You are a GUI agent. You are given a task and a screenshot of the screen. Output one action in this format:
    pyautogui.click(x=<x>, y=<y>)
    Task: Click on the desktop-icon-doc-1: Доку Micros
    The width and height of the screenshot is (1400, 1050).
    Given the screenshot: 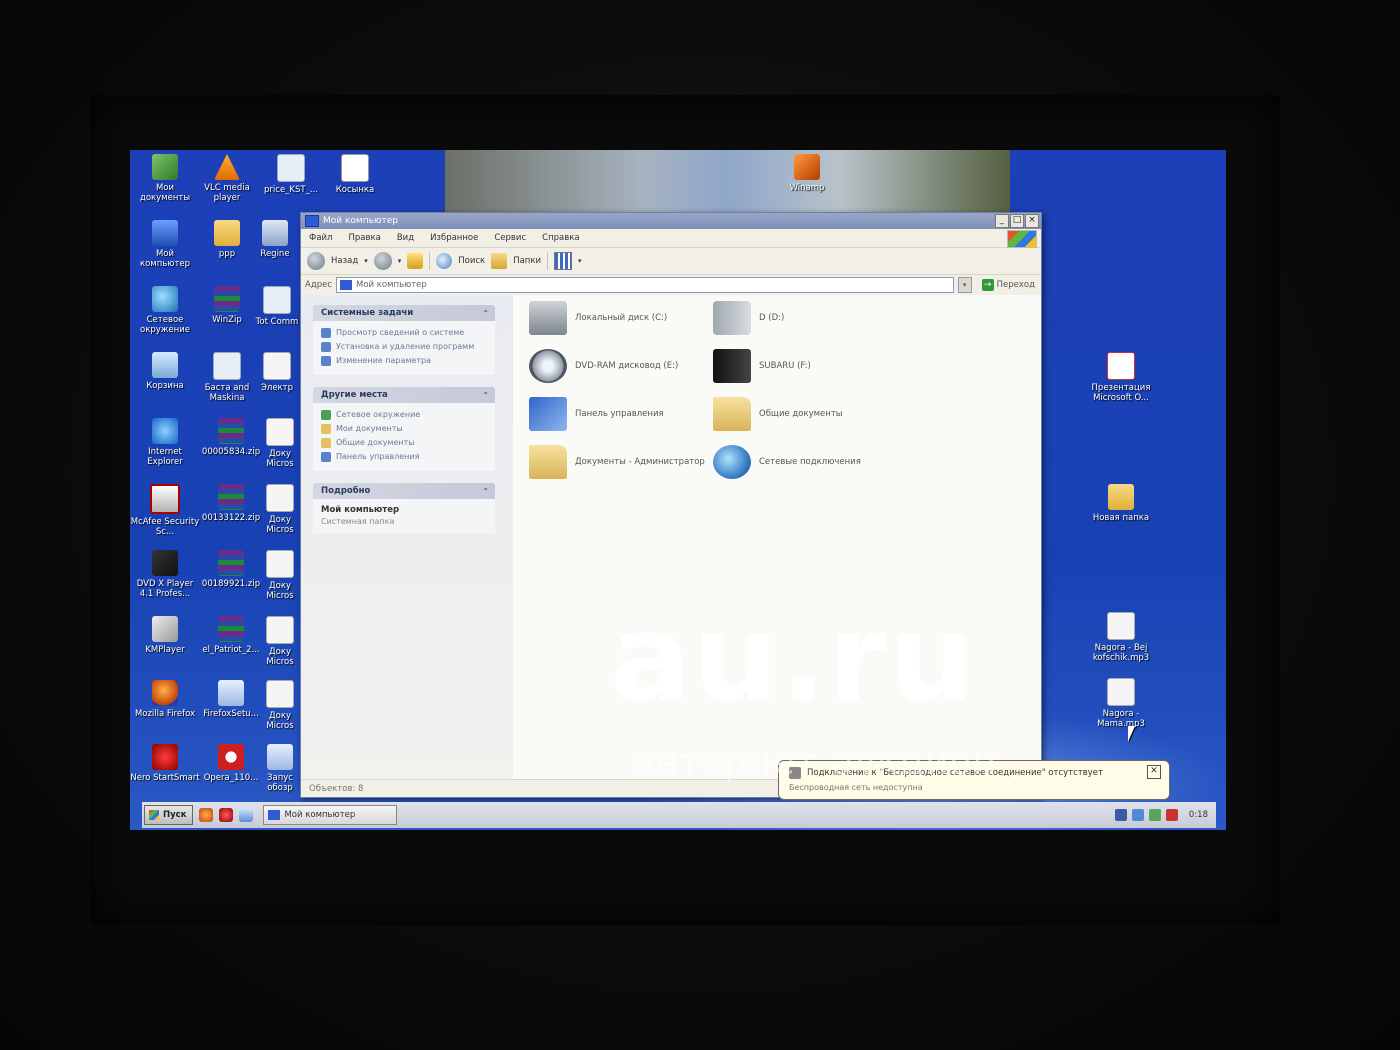 What is the action you would take?
    pyautogui.click(x=280, y=443)
    